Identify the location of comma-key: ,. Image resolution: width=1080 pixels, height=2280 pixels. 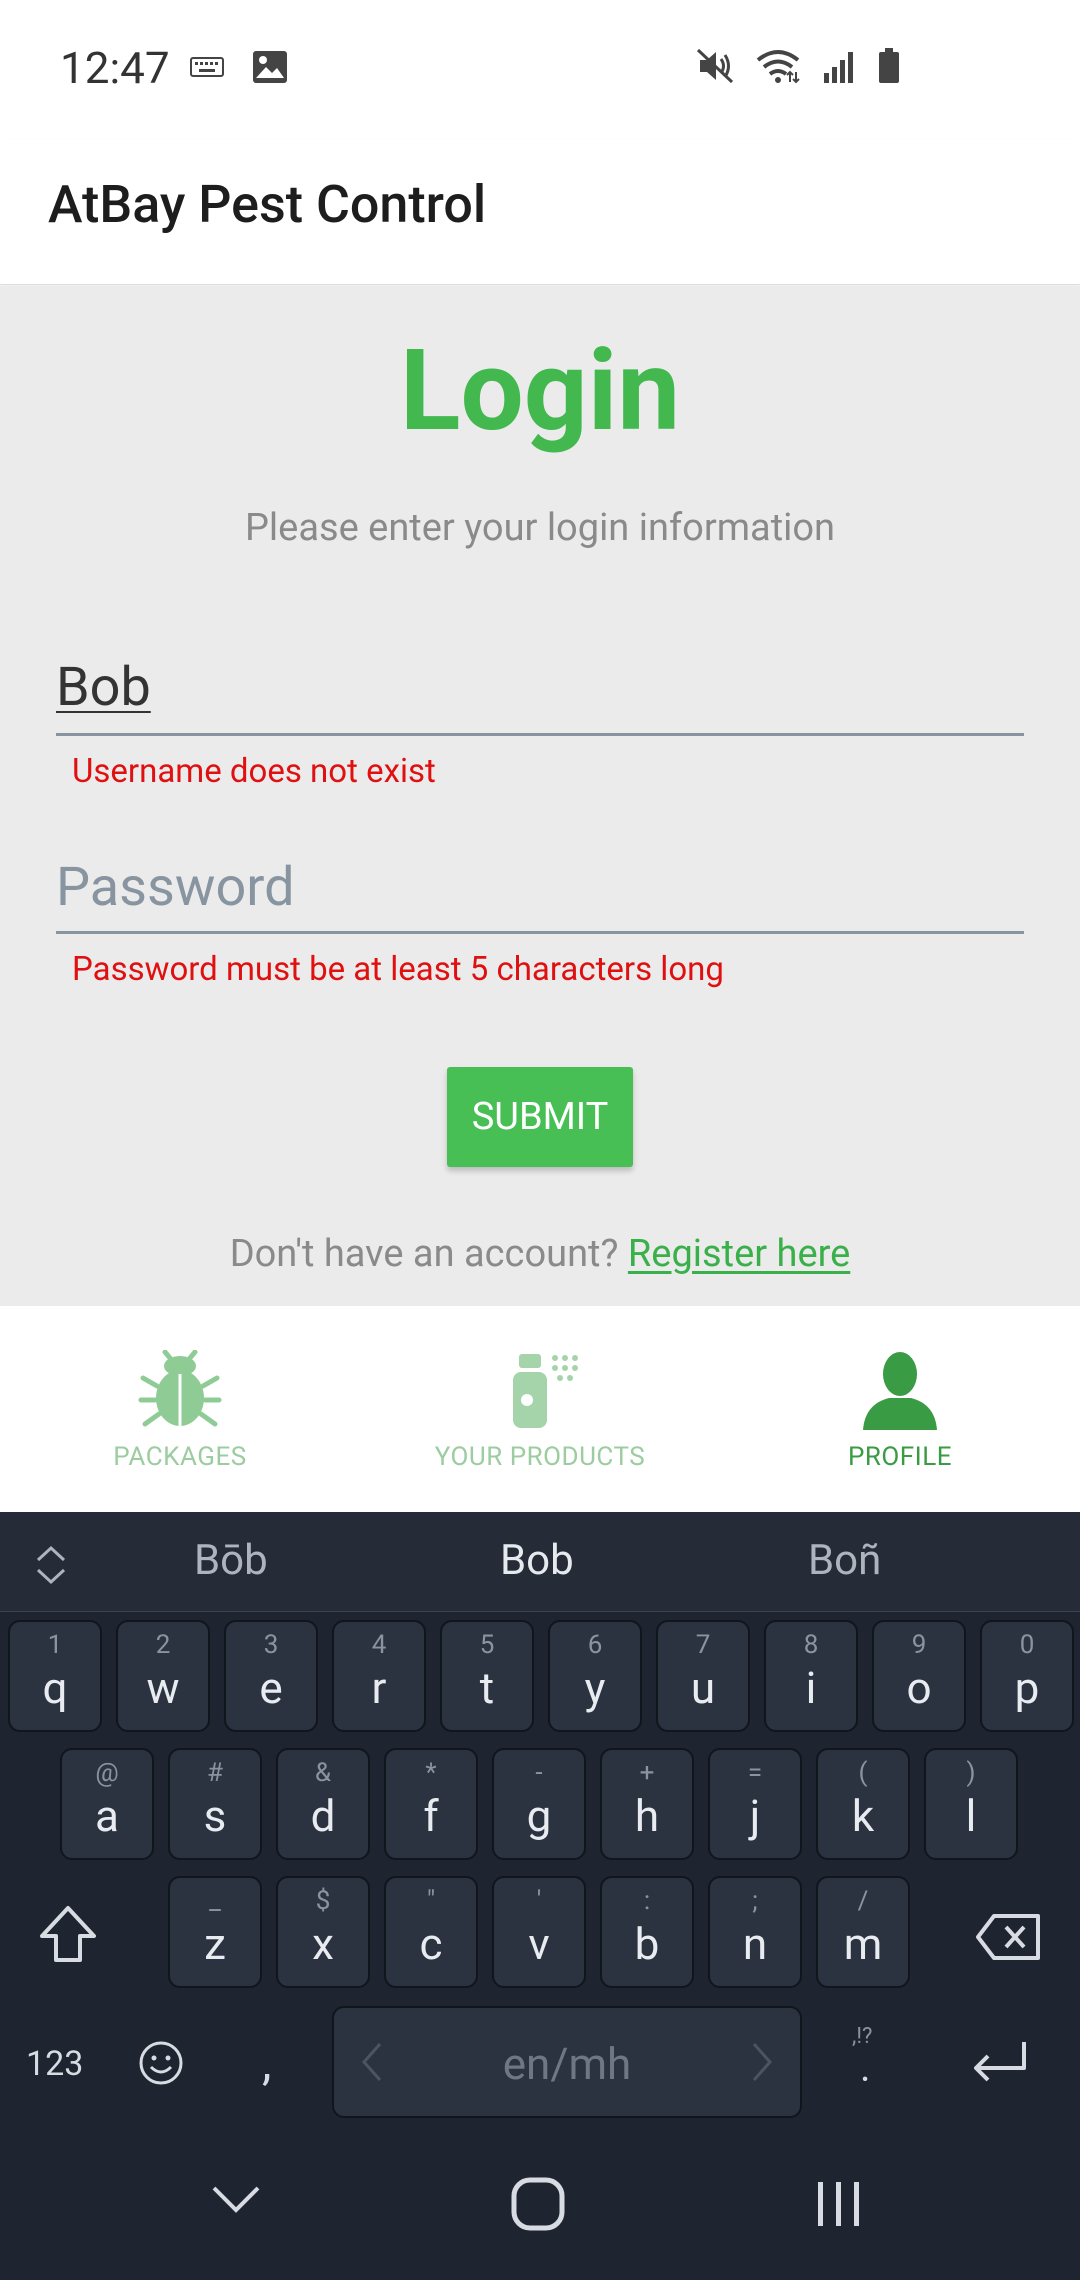
(266, 2062).